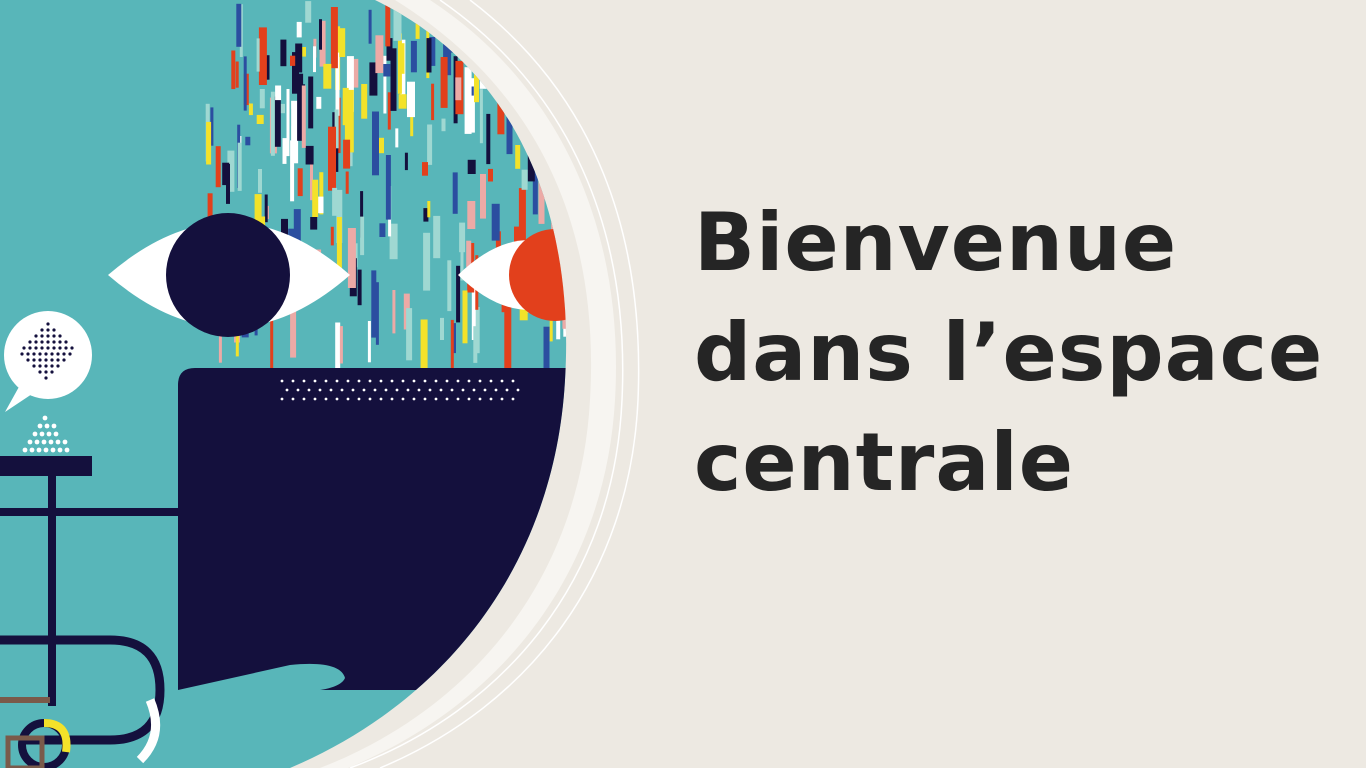 The image size is (1366, 768). Describe the element at coordinates (372, 529) in the screenshot. I see `head-shape` at that location.